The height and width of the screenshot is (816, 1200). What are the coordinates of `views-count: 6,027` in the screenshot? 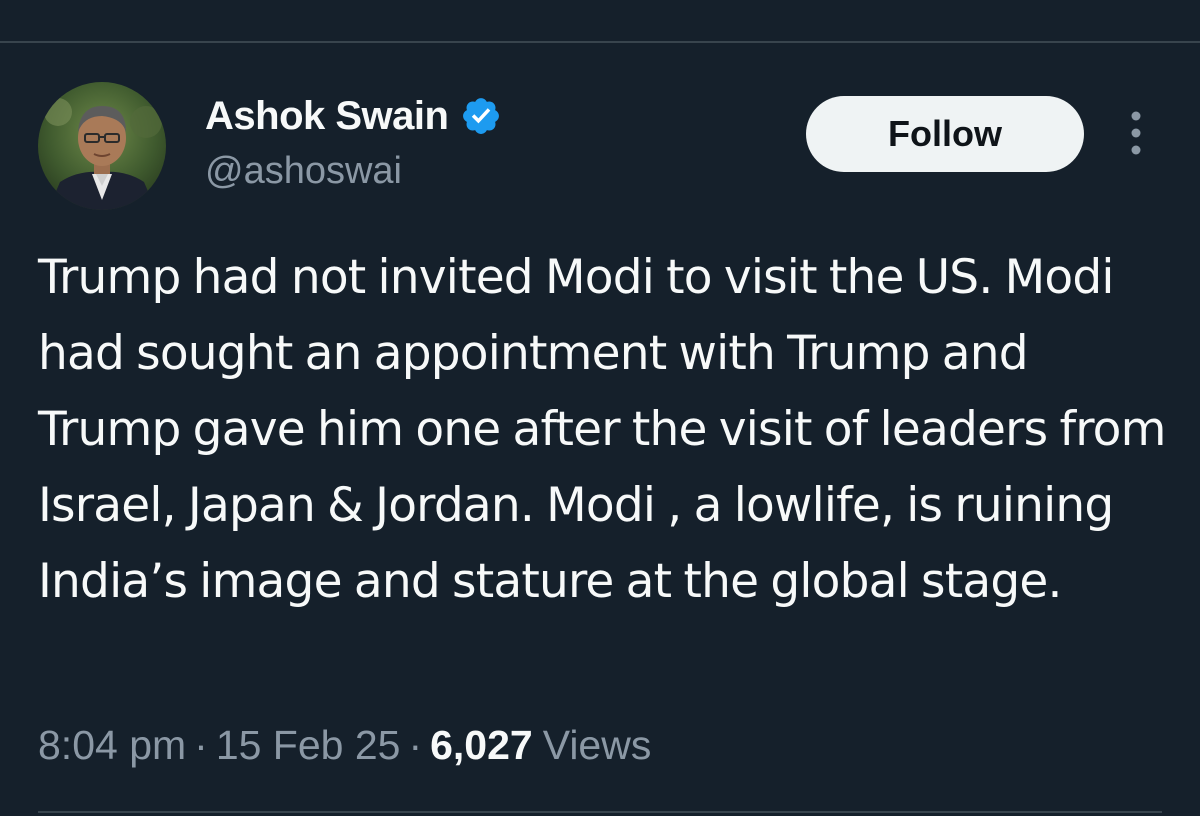 It's located at (481, 744).